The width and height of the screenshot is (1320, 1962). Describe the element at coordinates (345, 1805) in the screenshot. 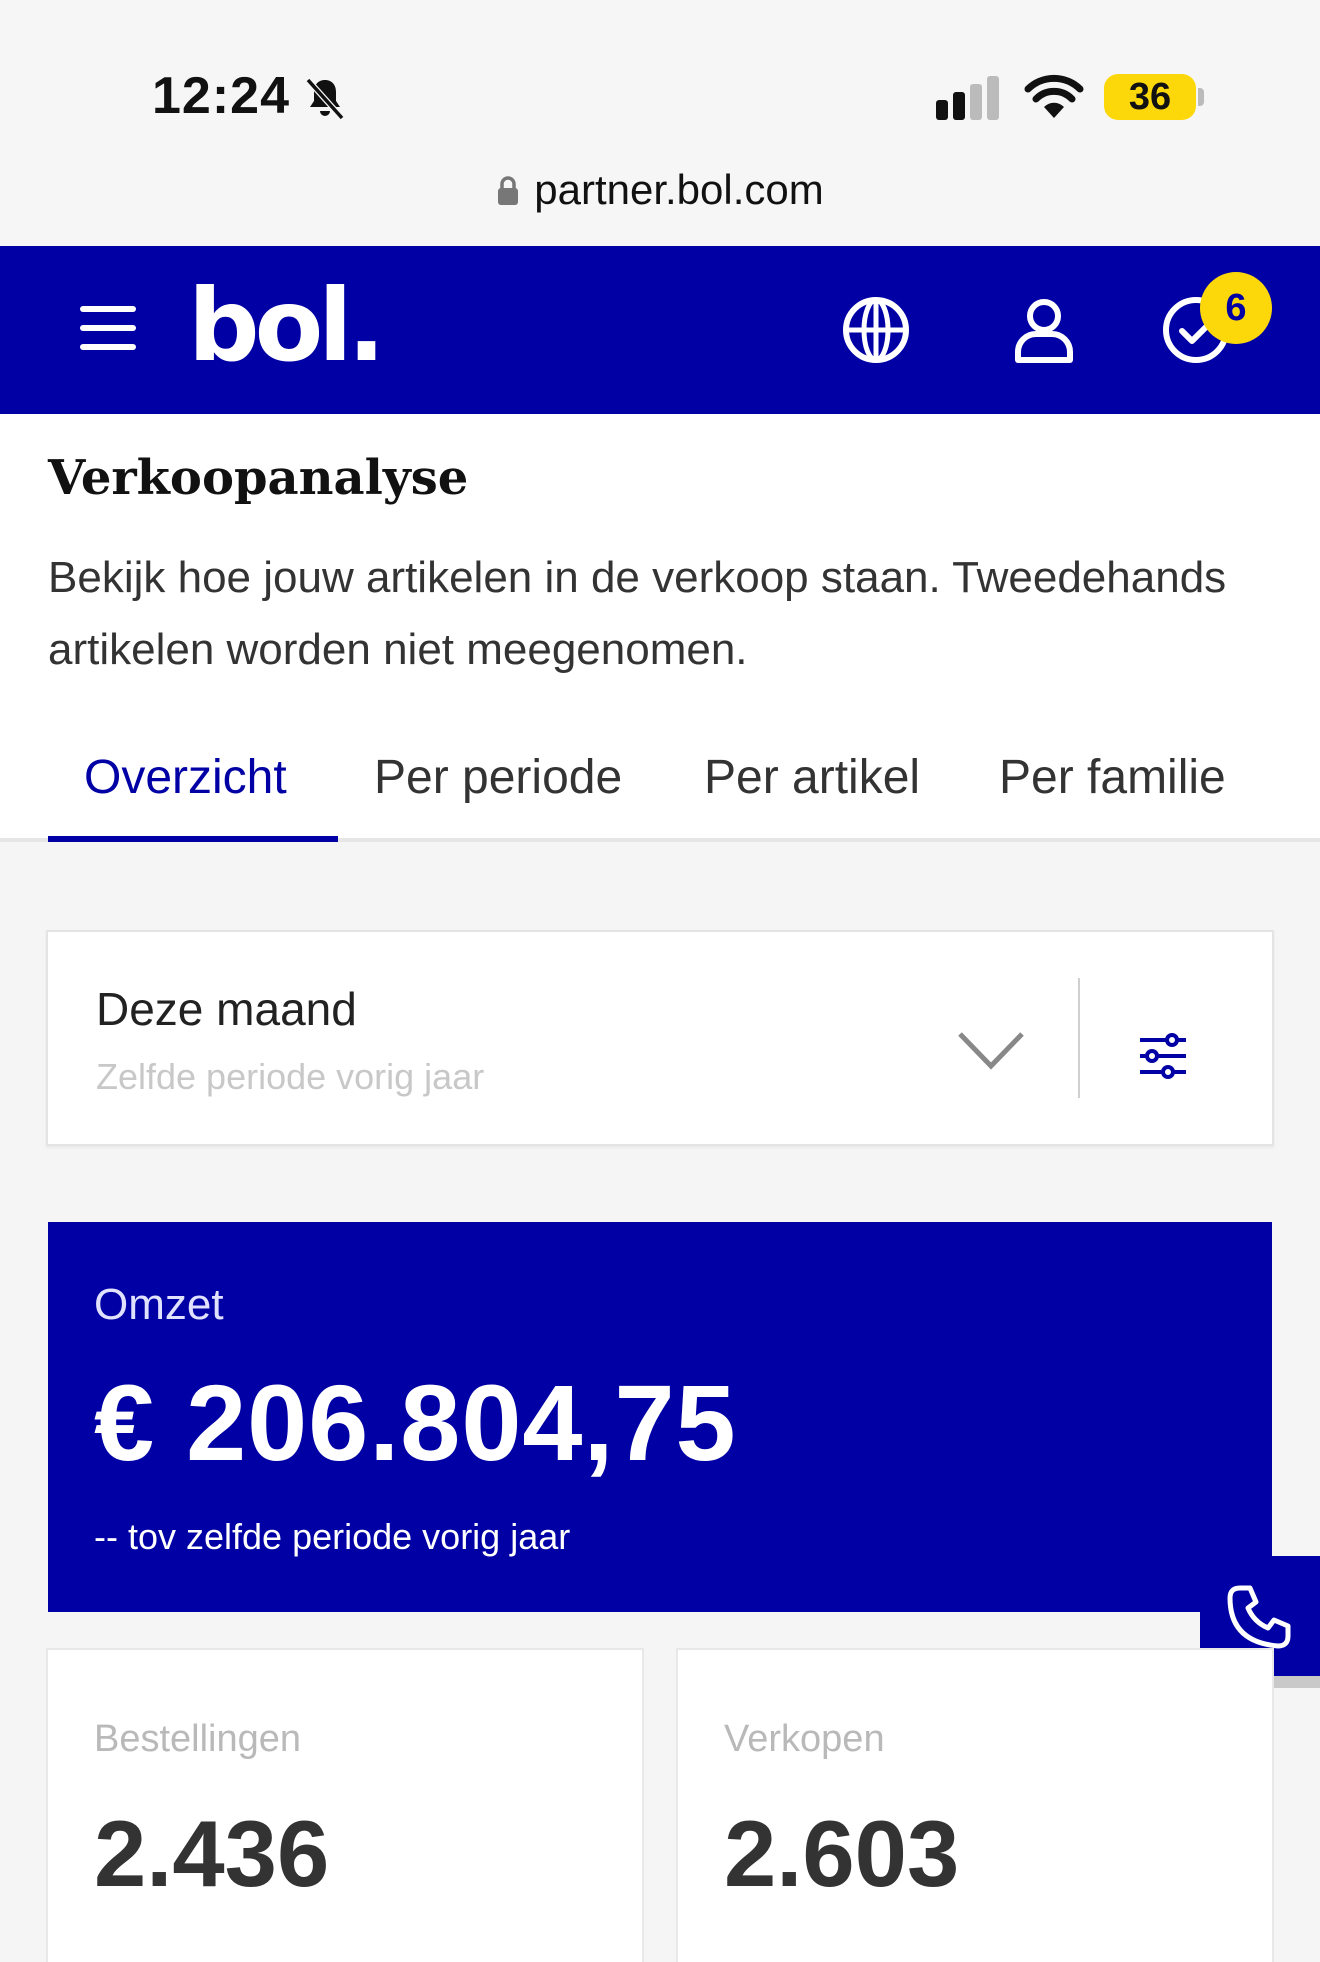

I see `stat-card-bestellingen: Bestellingen 2.436` at that location.